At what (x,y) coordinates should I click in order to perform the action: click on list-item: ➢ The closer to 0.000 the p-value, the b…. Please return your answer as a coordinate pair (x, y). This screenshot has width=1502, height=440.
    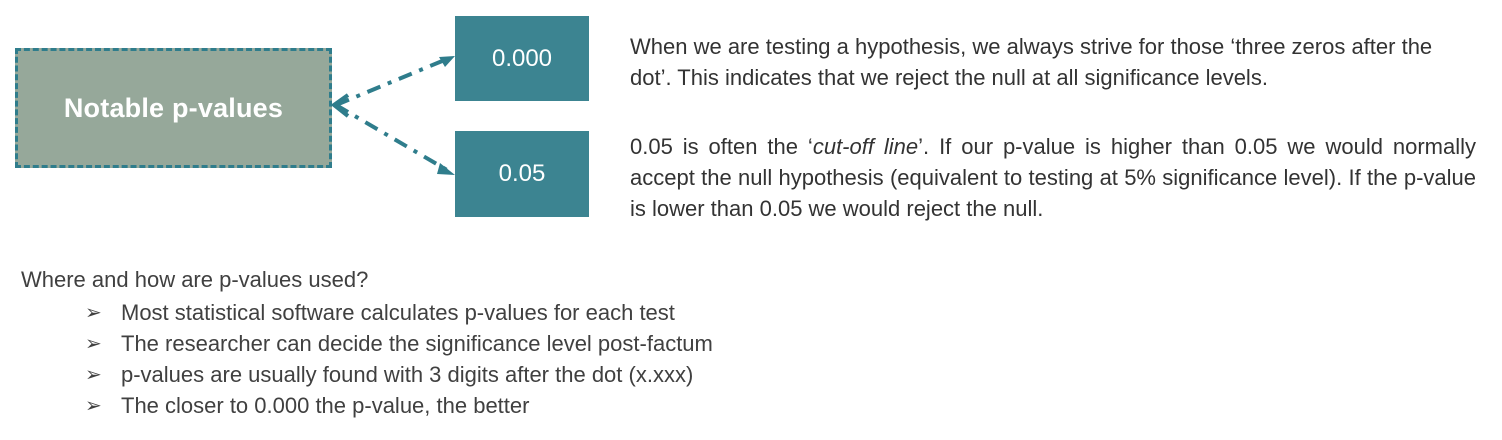
    Looking at the image, I should click on (399, 405).